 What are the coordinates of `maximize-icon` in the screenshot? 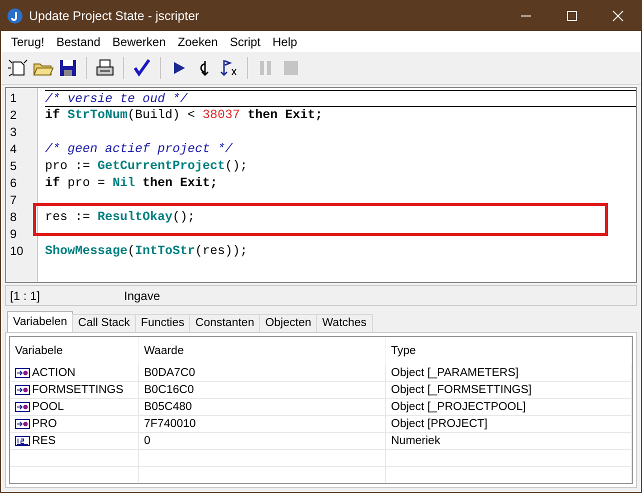 It's located at (572, 16).